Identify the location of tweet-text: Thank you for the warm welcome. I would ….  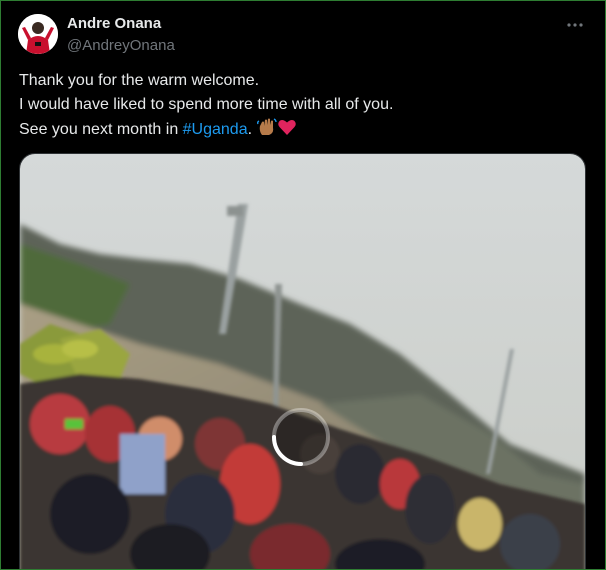
(299, 107).